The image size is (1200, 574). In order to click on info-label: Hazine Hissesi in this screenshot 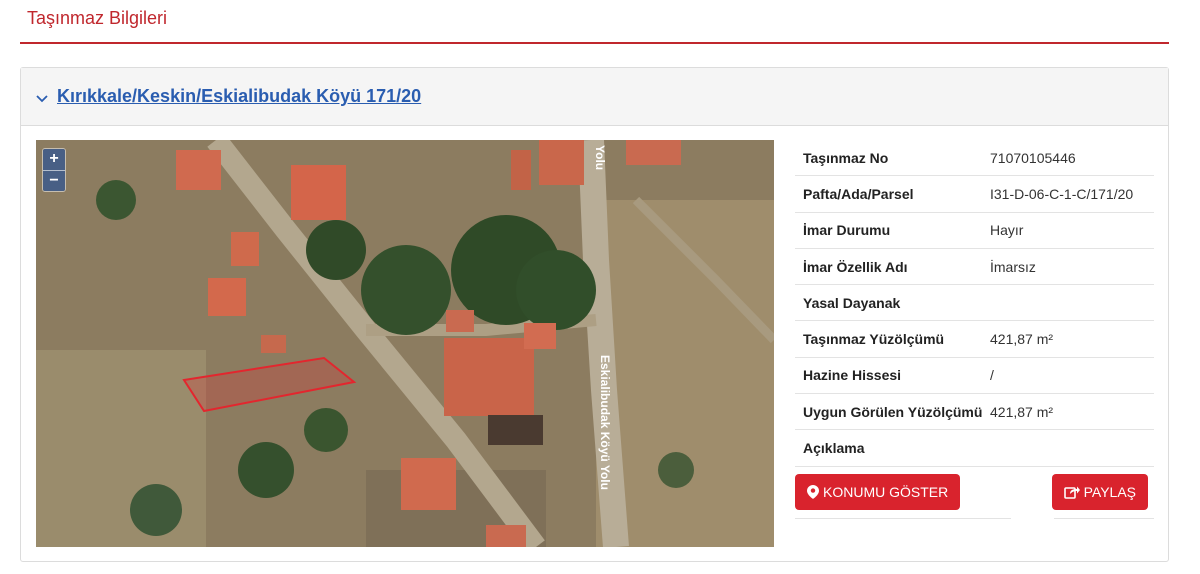, I will do `click(852, 375)`.